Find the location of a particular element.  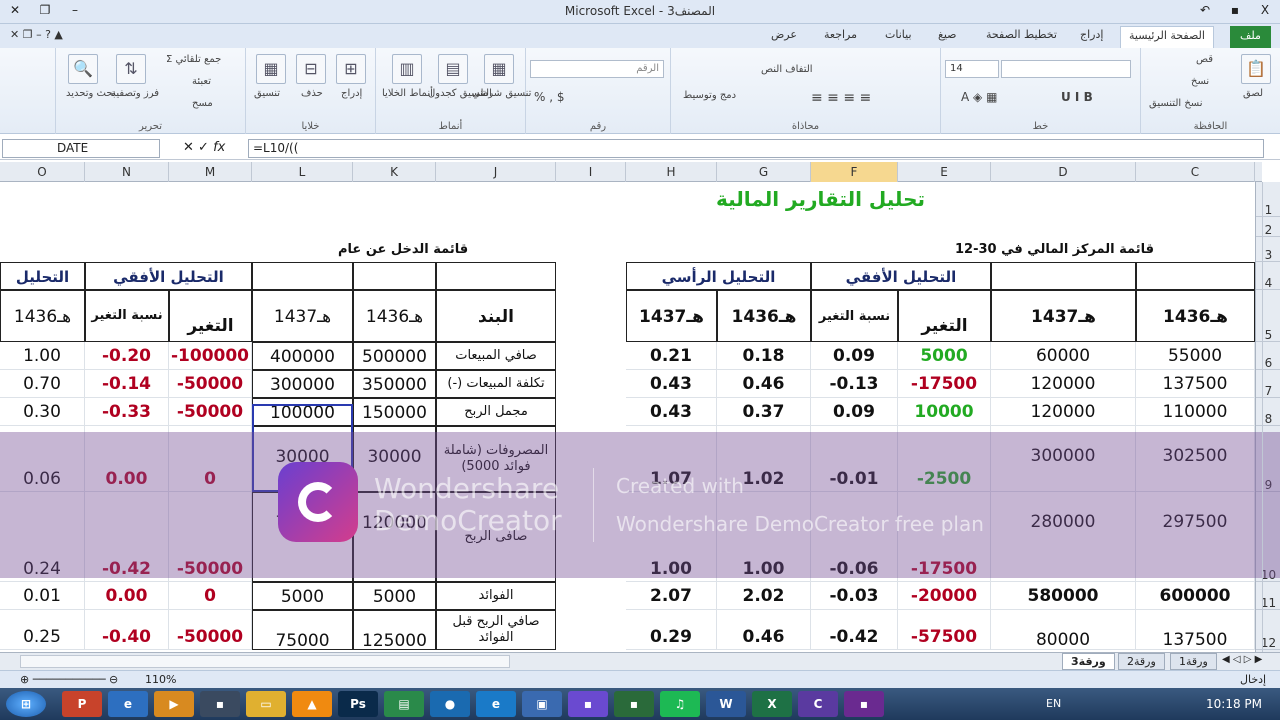

column-header-o: O is located at coordinates (42, 172).